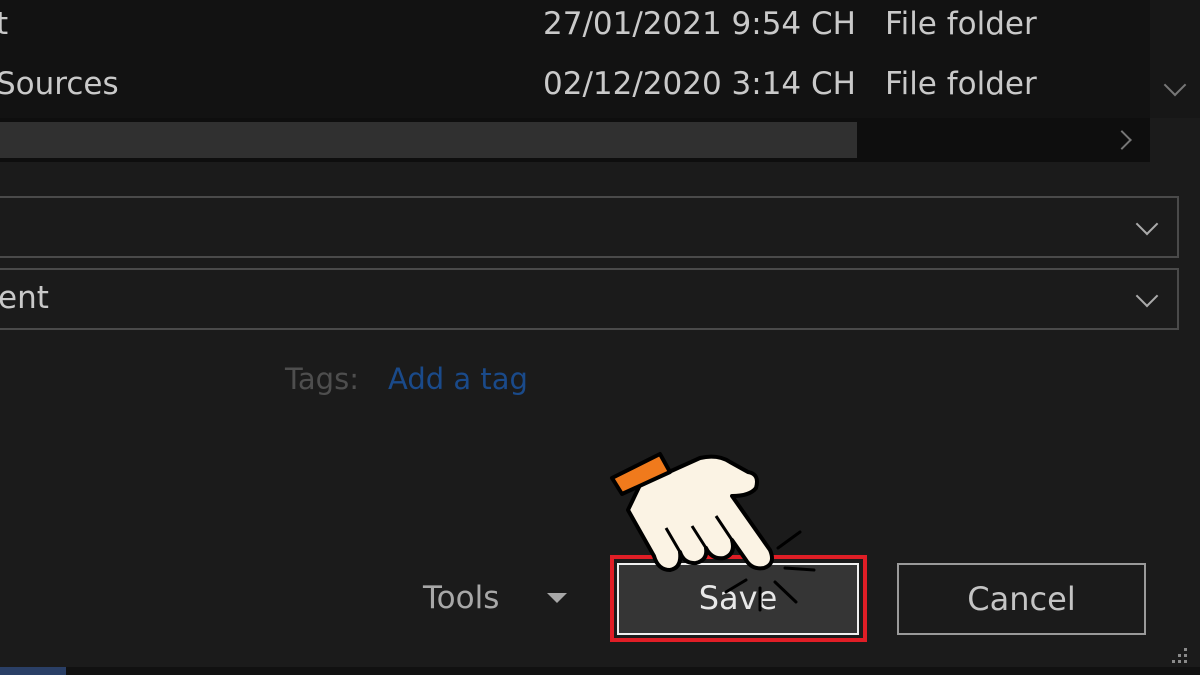 This screenshot has height=675, width=1200. Describe the element at coordinates (699, 24) in the screenshot. I see `file-date: 27/01/2021 9:54 CH` at that location.